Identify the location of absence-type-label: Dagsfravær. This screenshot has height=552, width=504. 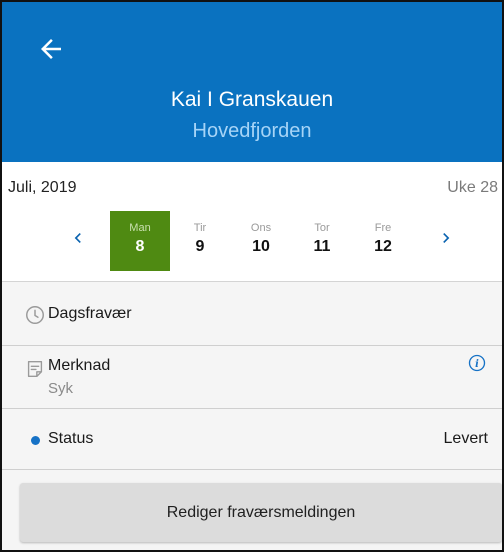
(90, 313).